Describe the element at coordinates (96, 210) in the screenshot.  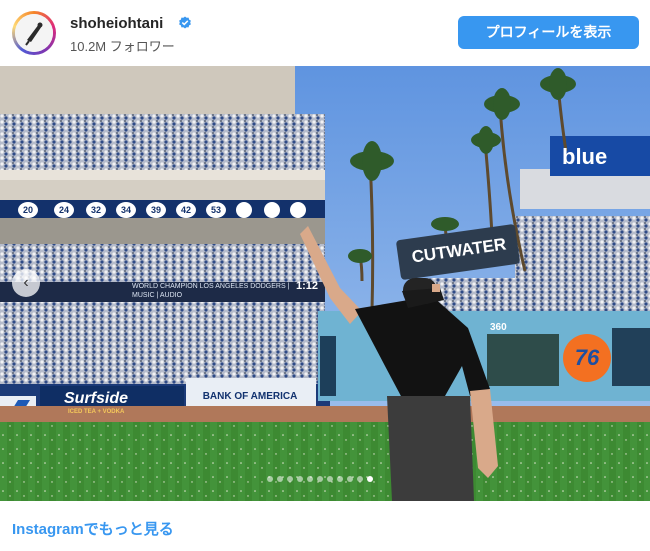
I see `retired-number: 32` at that location.